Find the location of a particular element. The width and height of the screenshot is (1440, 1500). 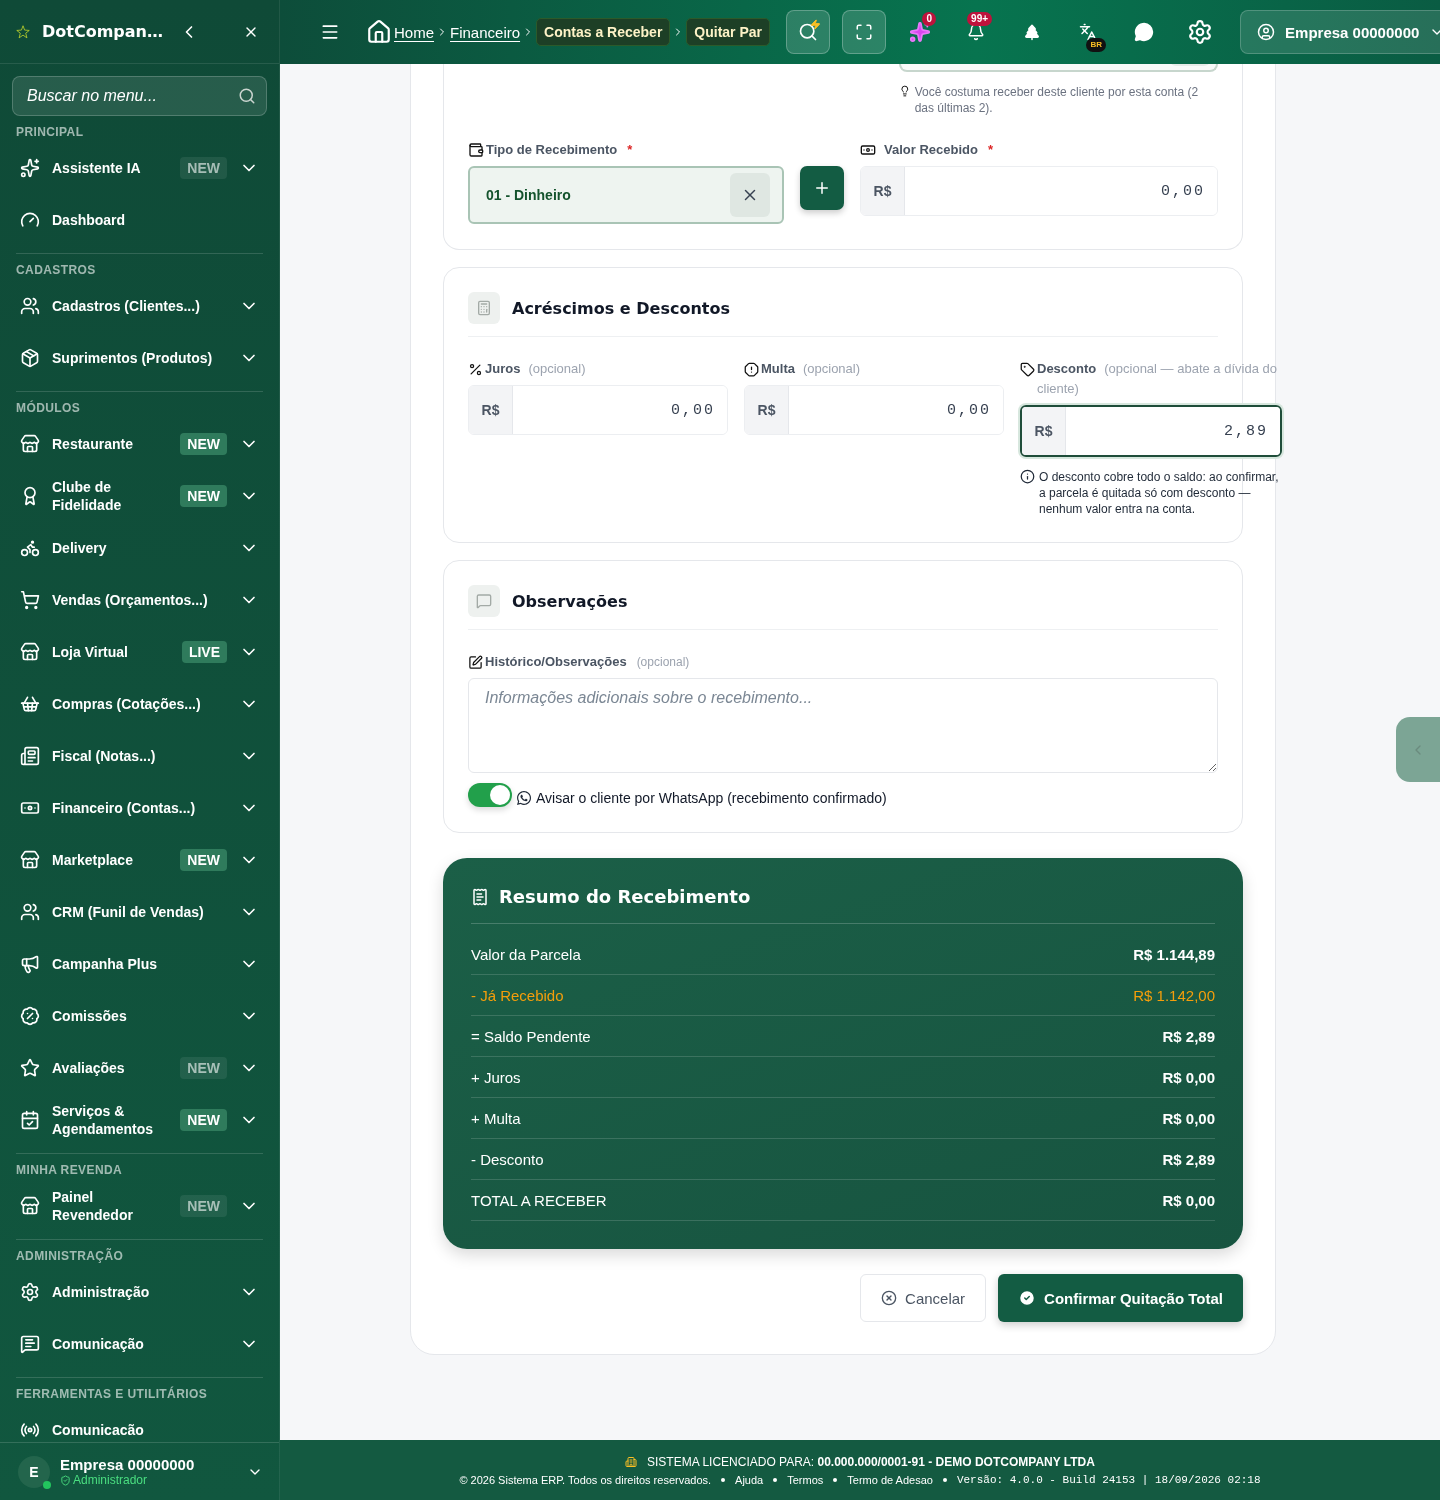

bike-icon is located at coordinates (30, 548).